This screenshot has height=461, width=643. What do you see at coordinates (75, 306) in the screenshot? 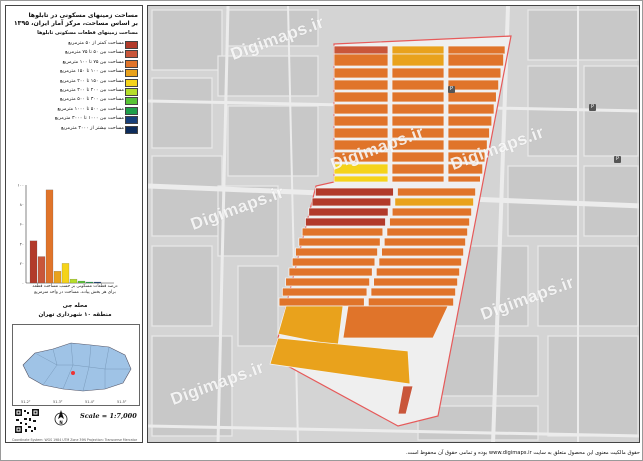
I see `neighborhood-name: محله جی` at bounding box center [75, 306].